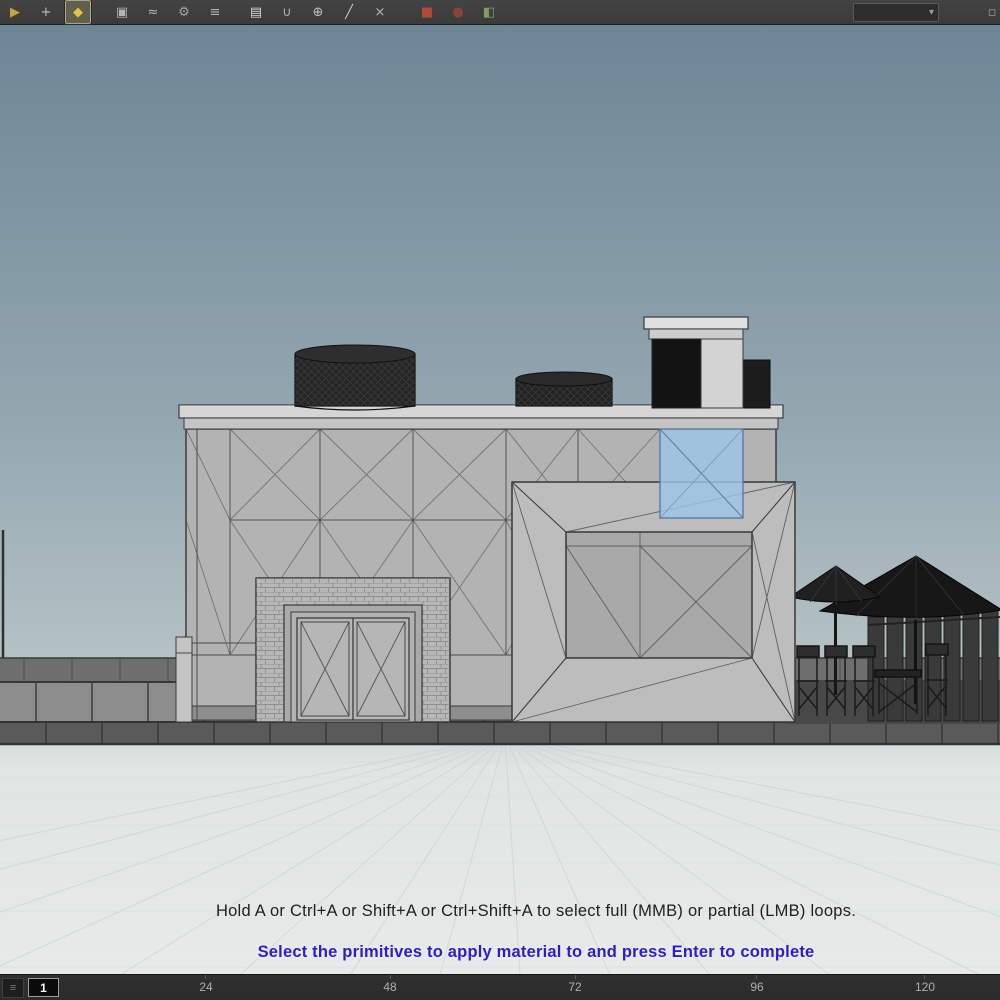 Image resolution: width=1000 pixels, height=1000 pixels. What do you see at coordinates (896, 12) in the screenshot?
I see `viewport-state-menu: ▾` at bounding box center [896, 12].